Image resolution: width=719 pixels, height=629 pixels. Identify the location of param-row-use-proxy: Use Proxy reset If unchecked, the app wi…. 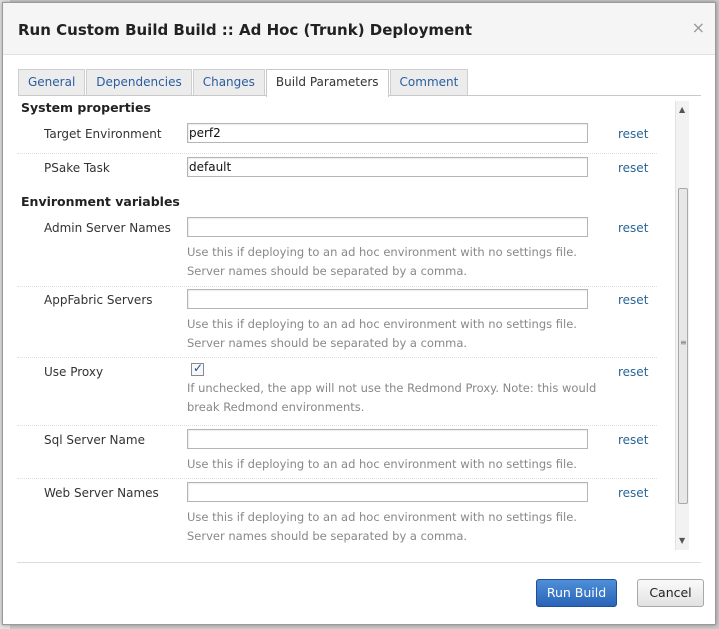
(337, 393).